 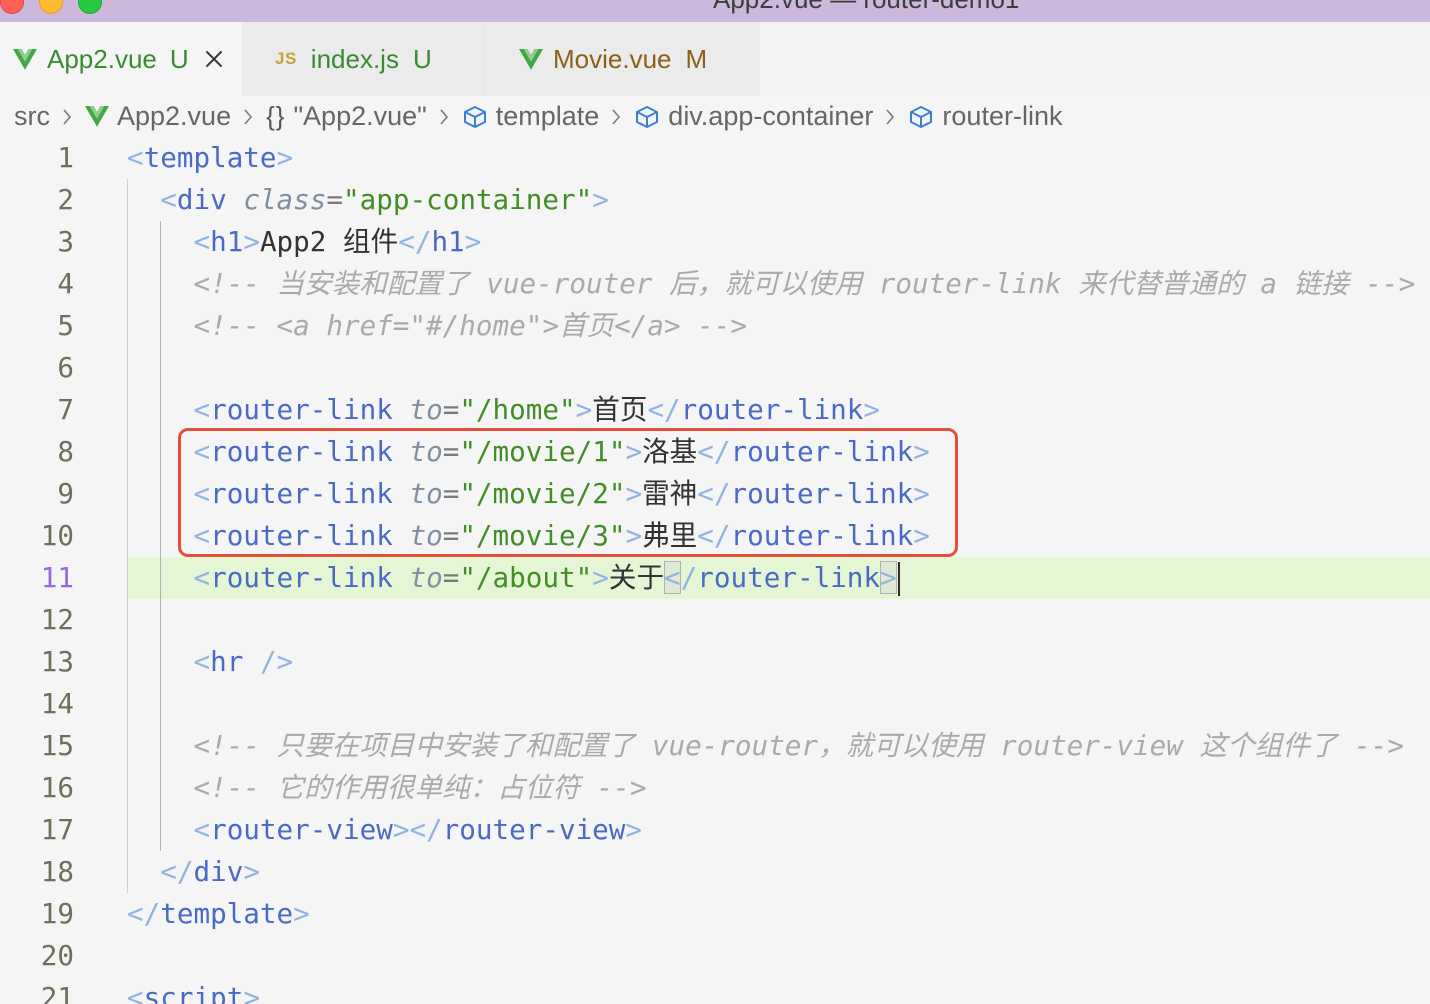 What do you see at coordinates (715, 914) in the screenshot?
I see `code-line: 19 </template>` at bounding box center [715, 914].